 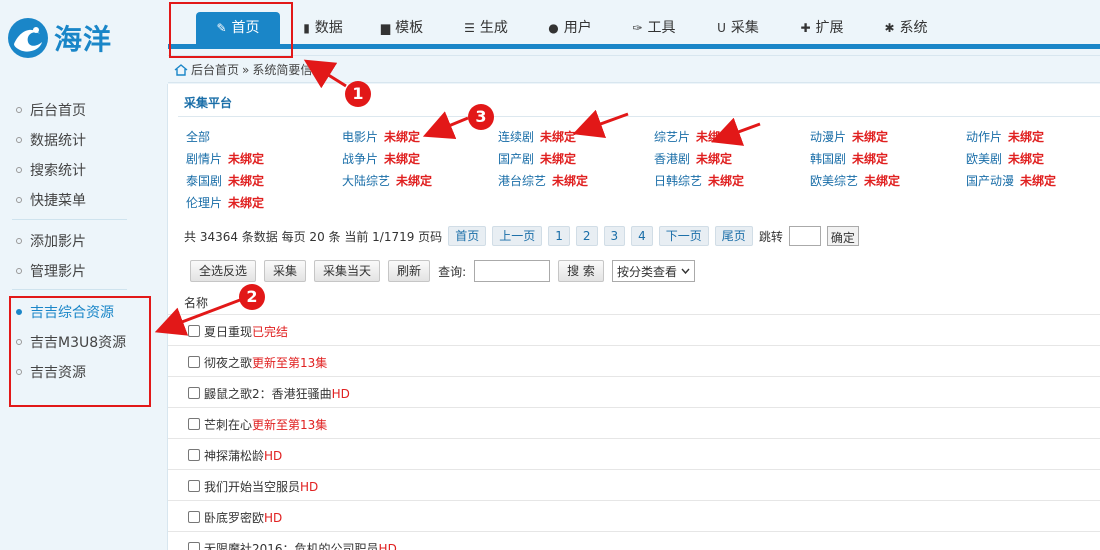 What do you see at coordinates (265, 424) in the screenshot?
I see `row-title: 芒刺在心更新至第13集` at bounding box center [265, 424].